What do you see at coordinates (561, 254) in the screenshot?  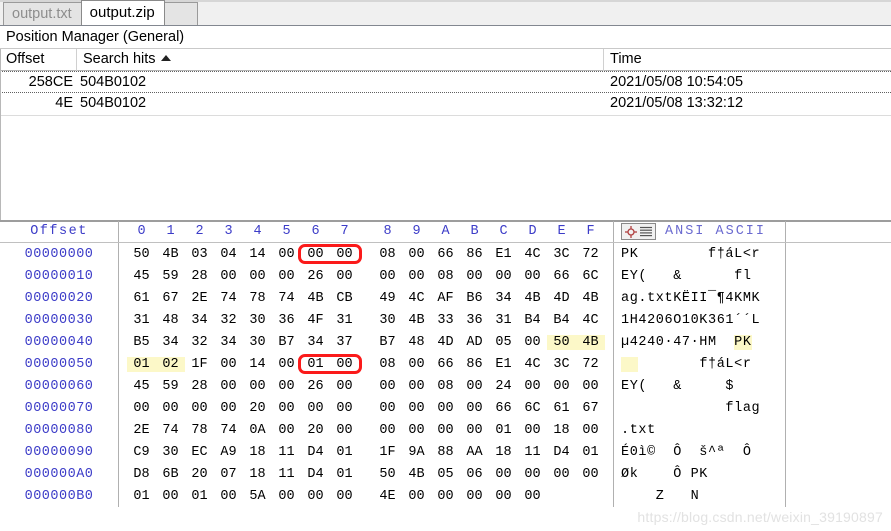 I see `hex-byte: 3C` at bounding box center [561, 254].